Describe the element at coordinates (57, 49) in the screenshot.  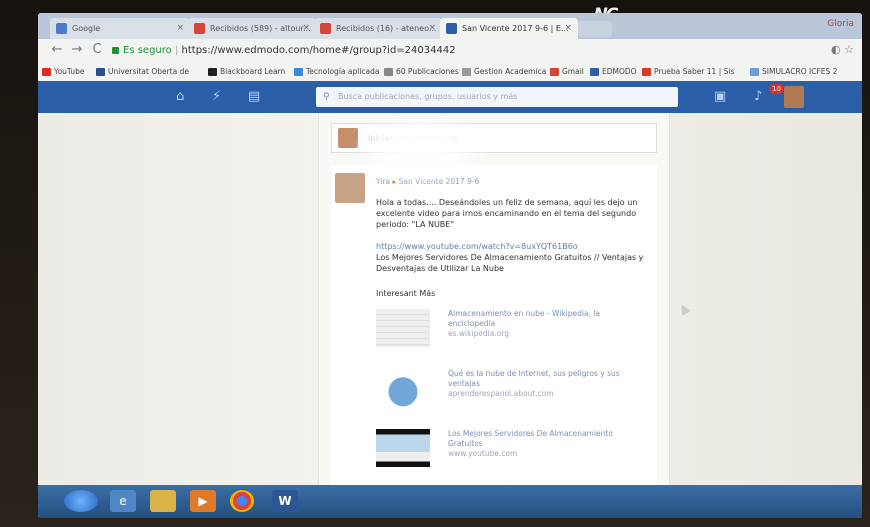
I see `back-icon: ←` at that location.